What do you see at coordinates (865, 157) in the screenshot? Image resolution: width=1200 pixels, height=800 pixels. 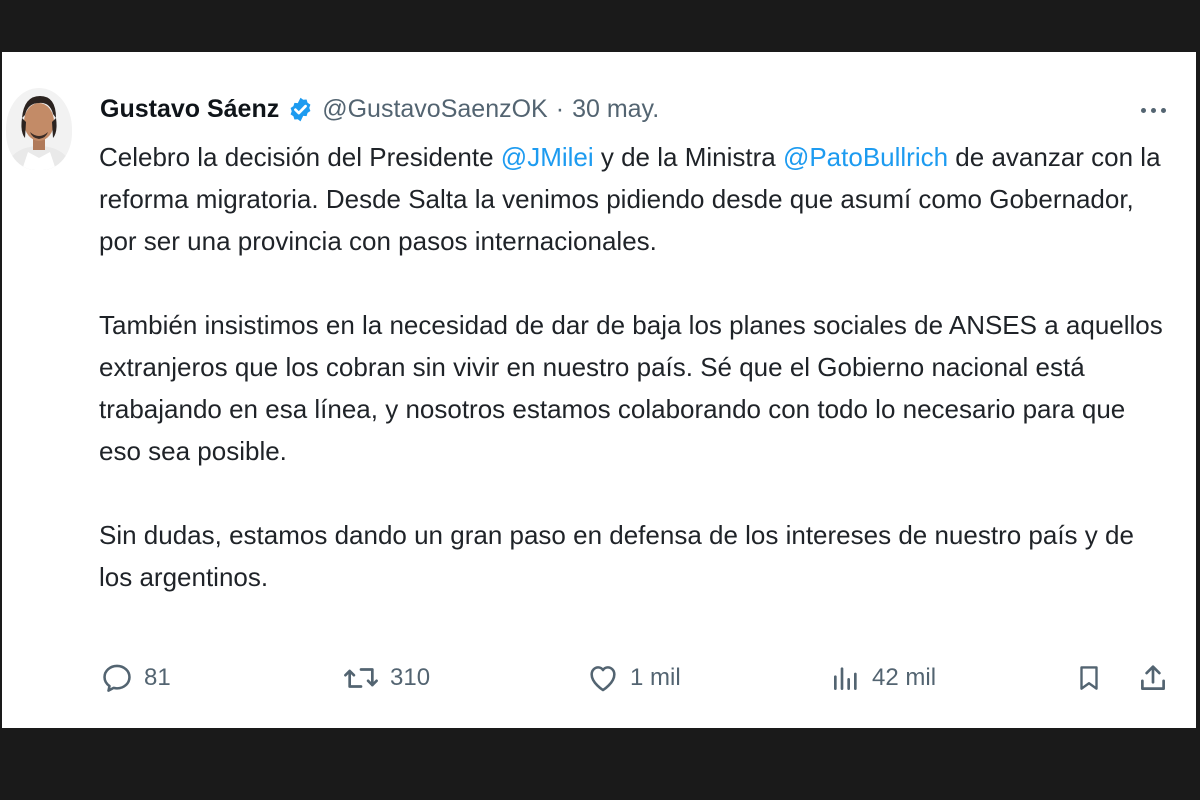 I see `mention-link: @PatoBullrich` at bounding box center [865, 157].